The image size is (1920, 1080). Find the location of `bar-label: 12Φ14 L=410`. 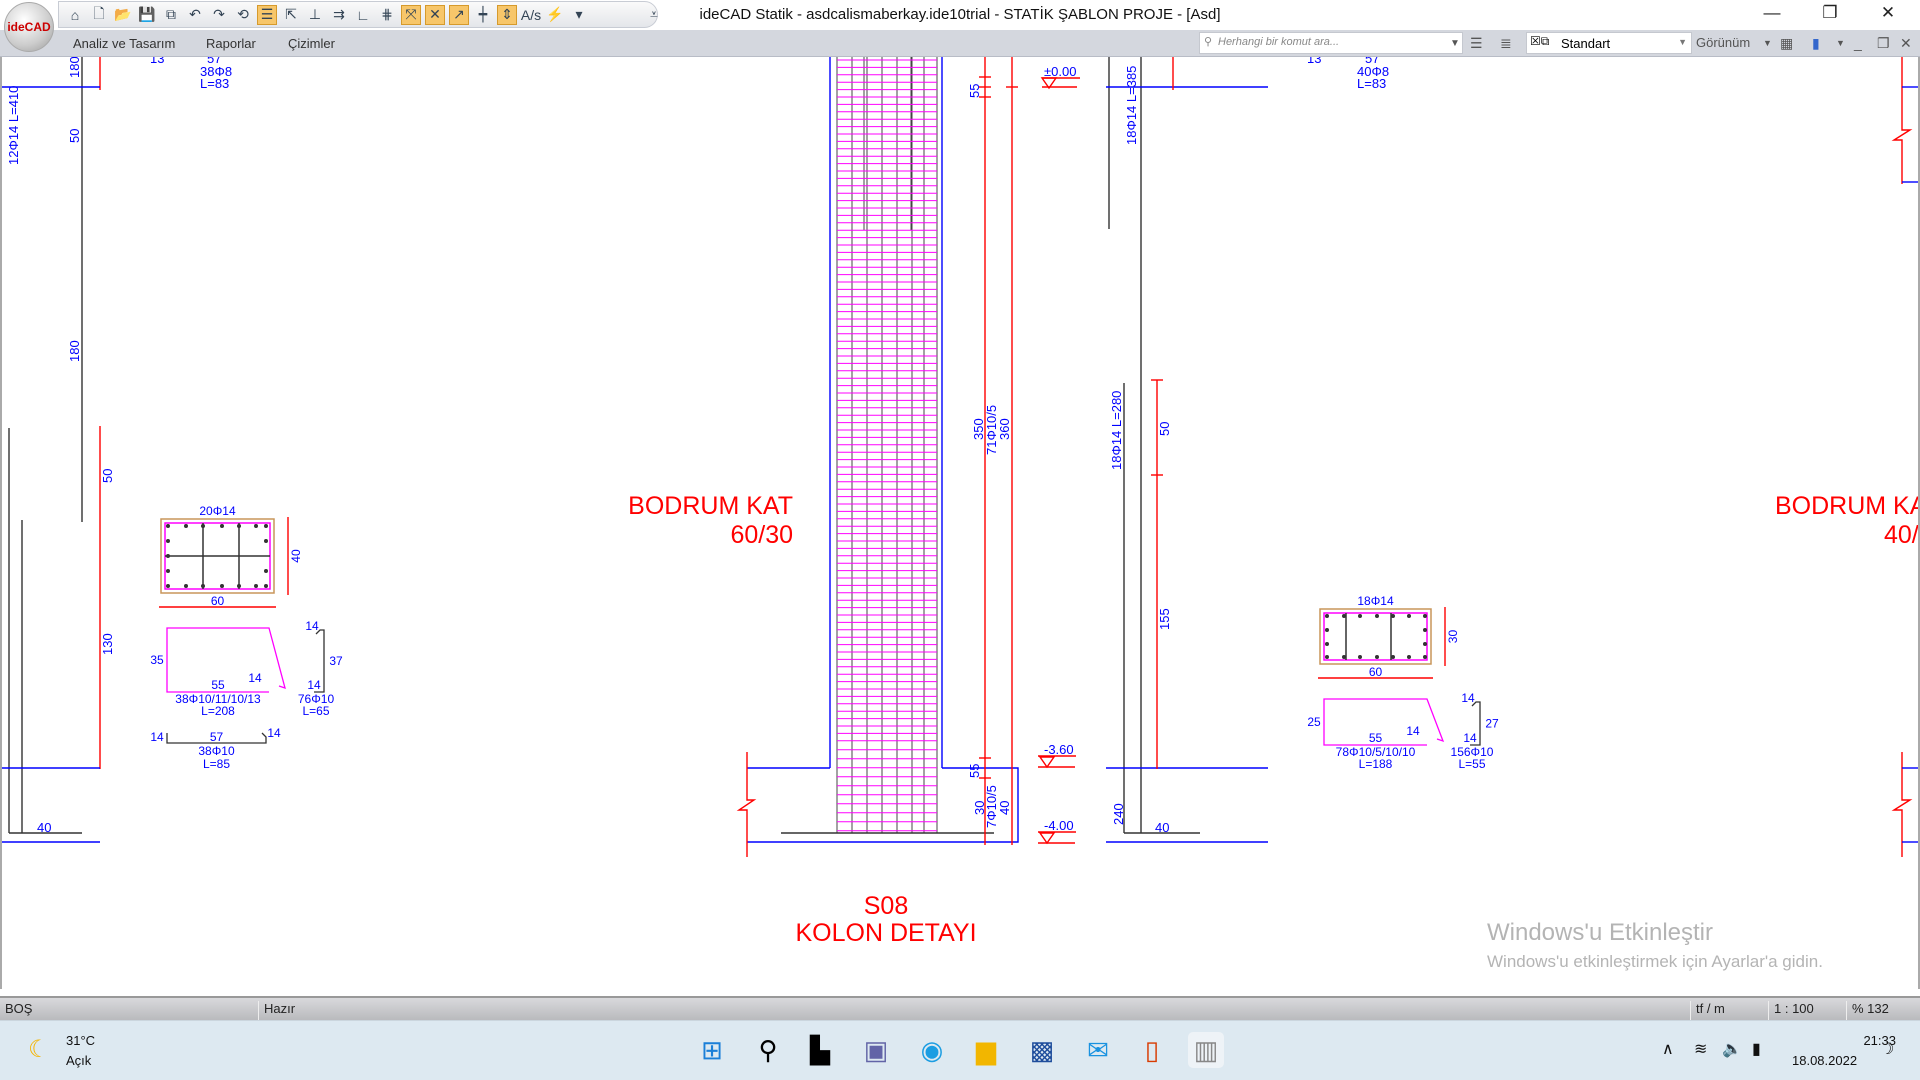

bar-label: 12Φ14 L=410 is located at coordinates (13, 125).